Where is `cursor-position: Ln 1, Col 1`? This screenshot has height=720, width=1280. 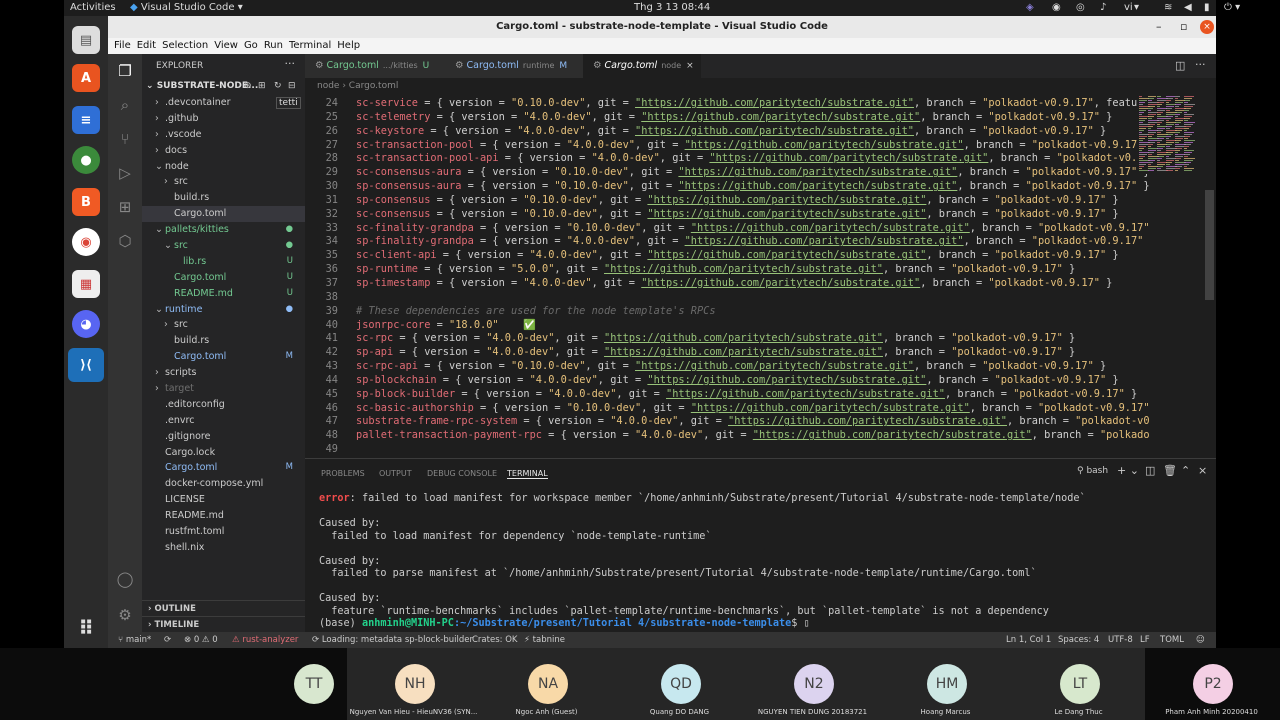 cursor-position: Ln 1, Col 1 is located at coordinates (1028, 640).